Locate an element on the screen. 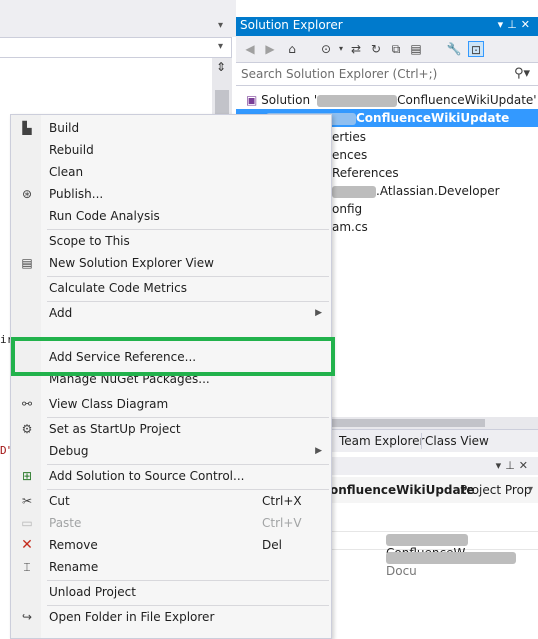  search-icon: ⚲▾ is located at coordinates (522, 73).